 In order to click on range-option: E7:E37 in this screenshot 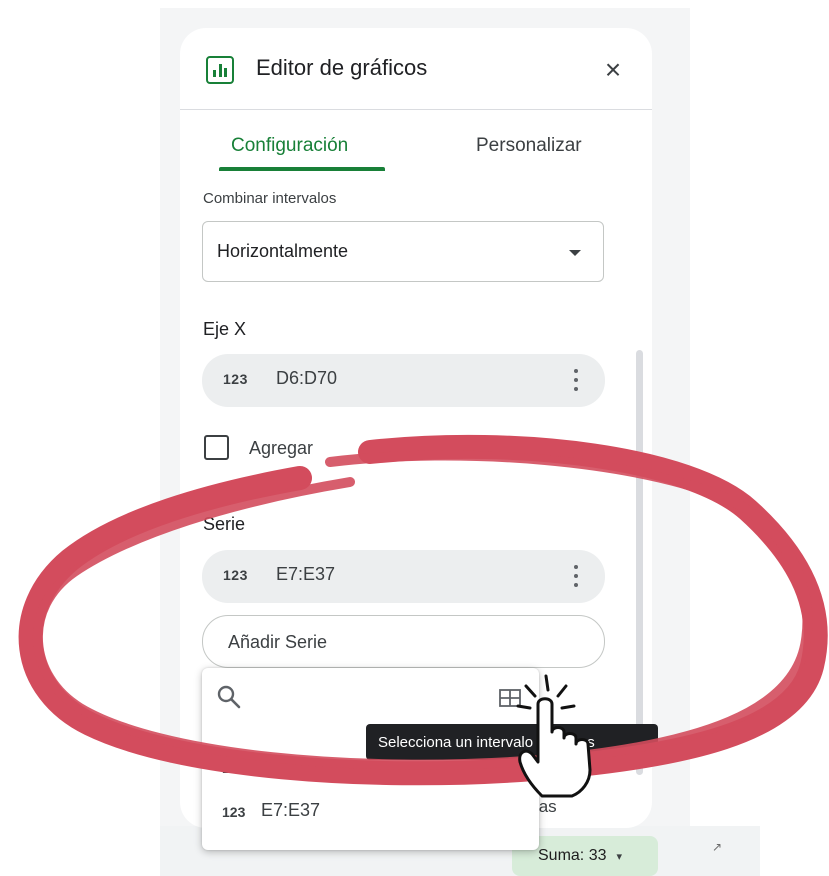, I will do `click(291, 810)`.